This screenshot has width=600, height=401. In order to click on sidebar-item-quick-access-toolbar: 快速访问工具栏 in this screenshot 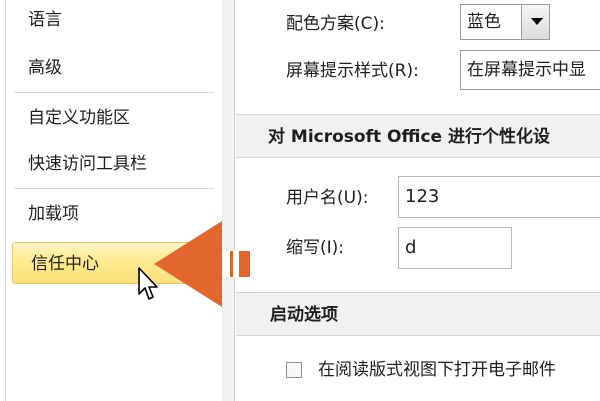, I will do `click(114, 164)`.